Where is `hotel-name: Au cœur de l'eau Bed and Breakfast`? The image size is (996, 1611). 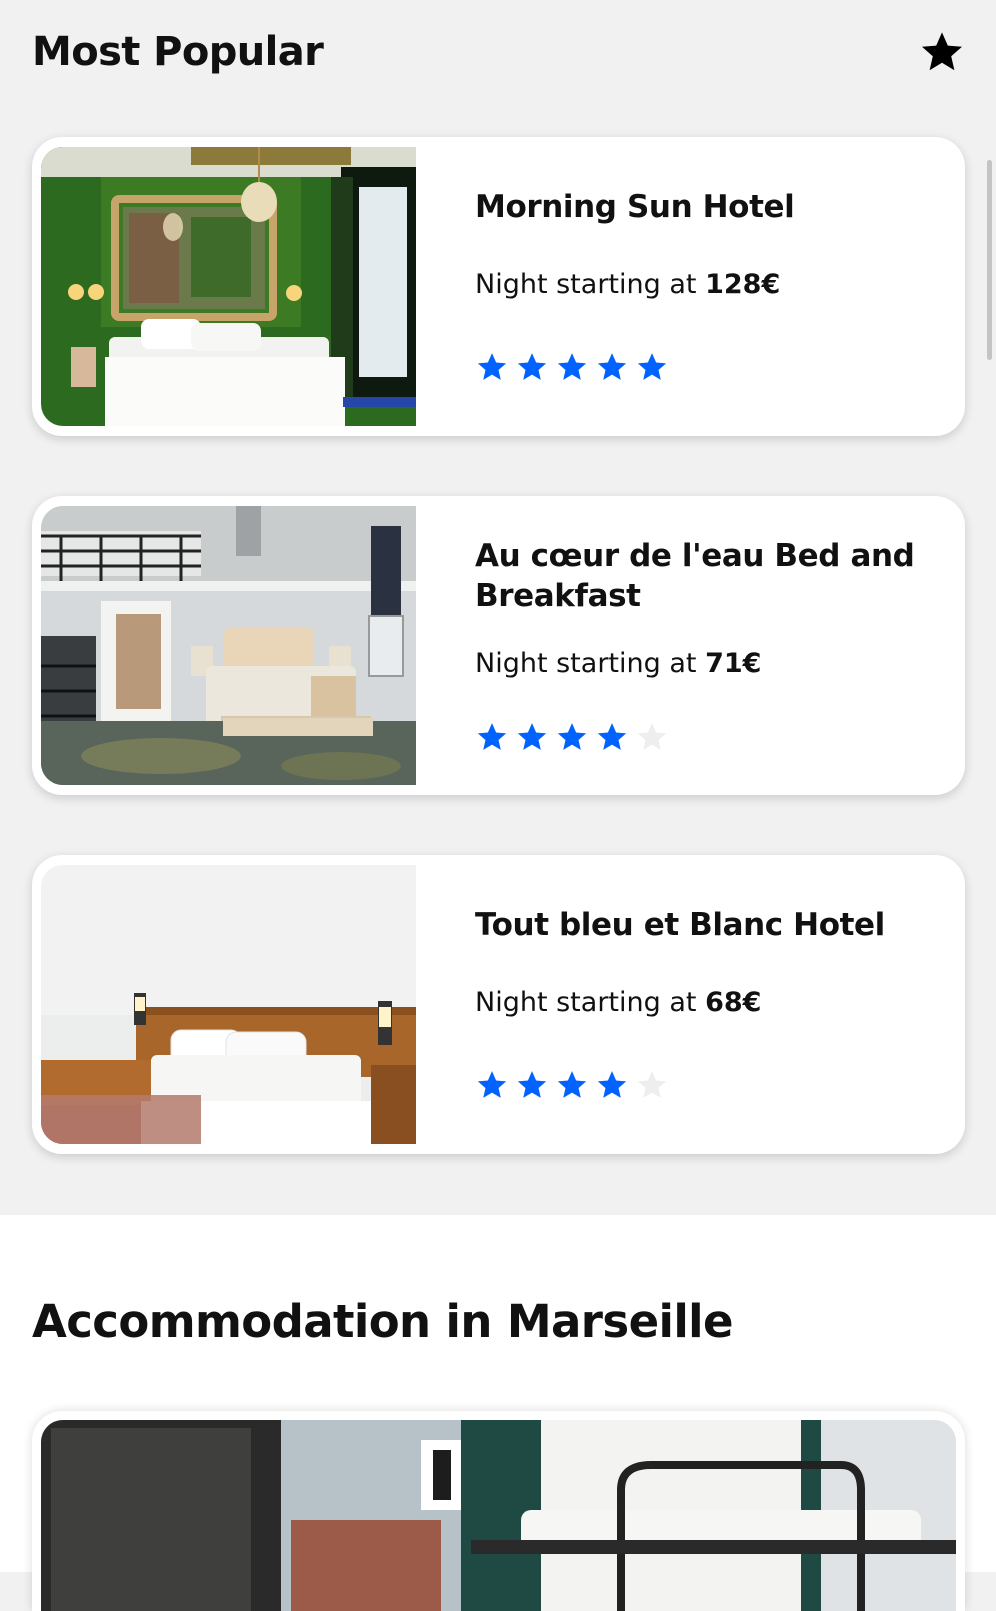 hotel-name: Au cœur de l'eau Bed and Breakfast is located at coordinates (695, 576).